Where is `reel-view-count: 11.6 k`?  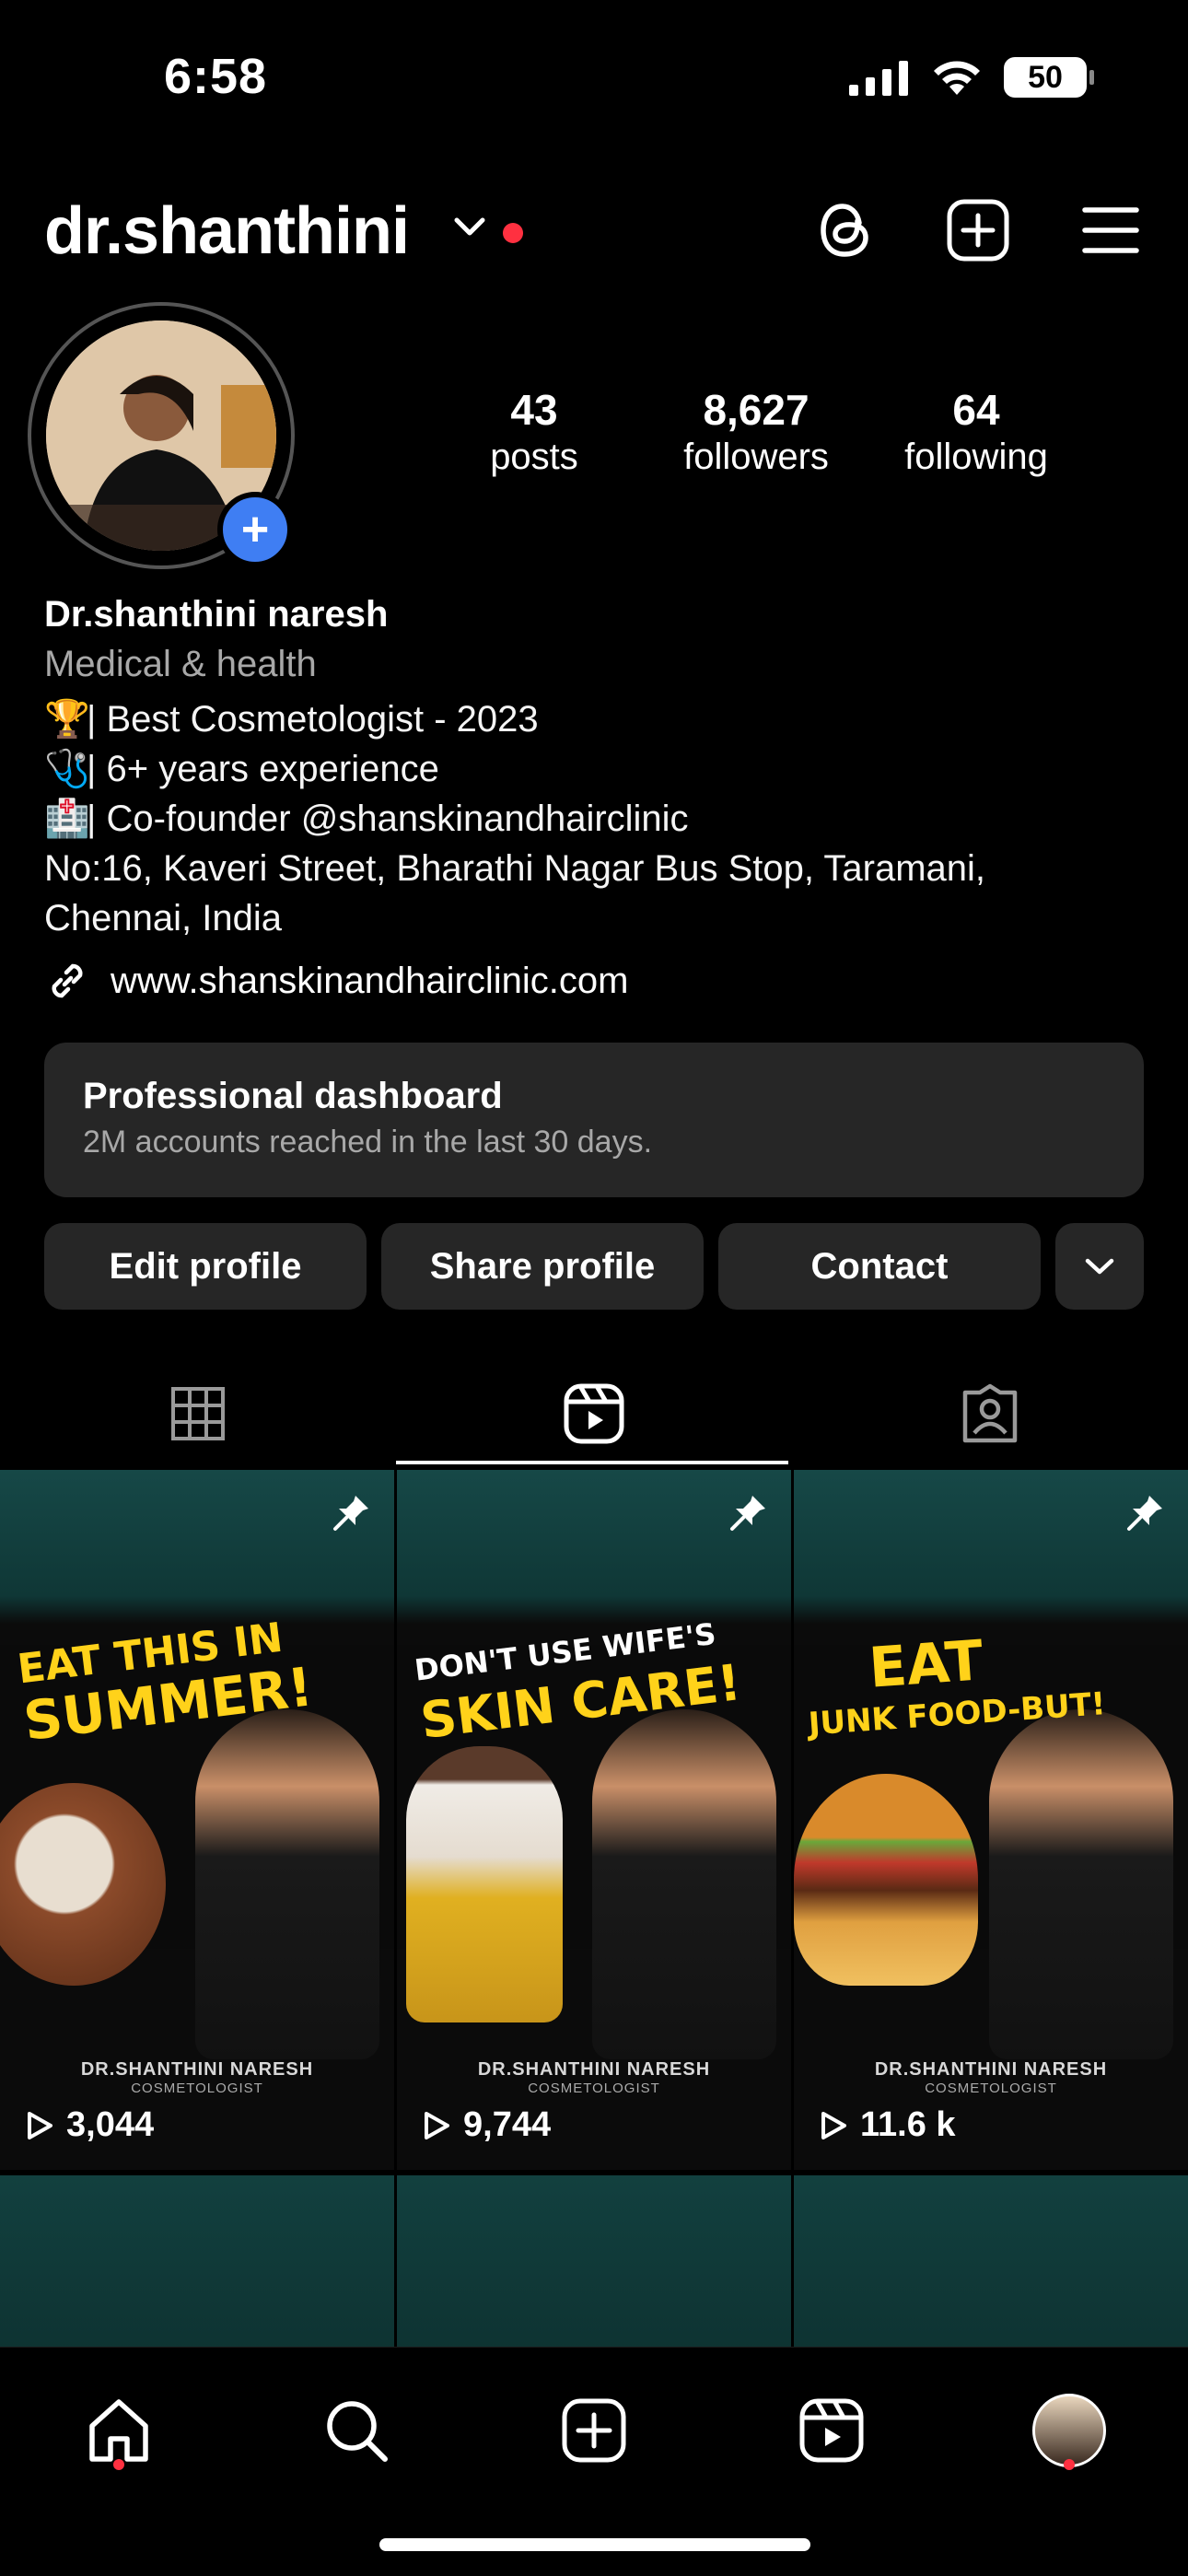 reel-view-count: 11.6 k is located at coordinates (888, 2125).